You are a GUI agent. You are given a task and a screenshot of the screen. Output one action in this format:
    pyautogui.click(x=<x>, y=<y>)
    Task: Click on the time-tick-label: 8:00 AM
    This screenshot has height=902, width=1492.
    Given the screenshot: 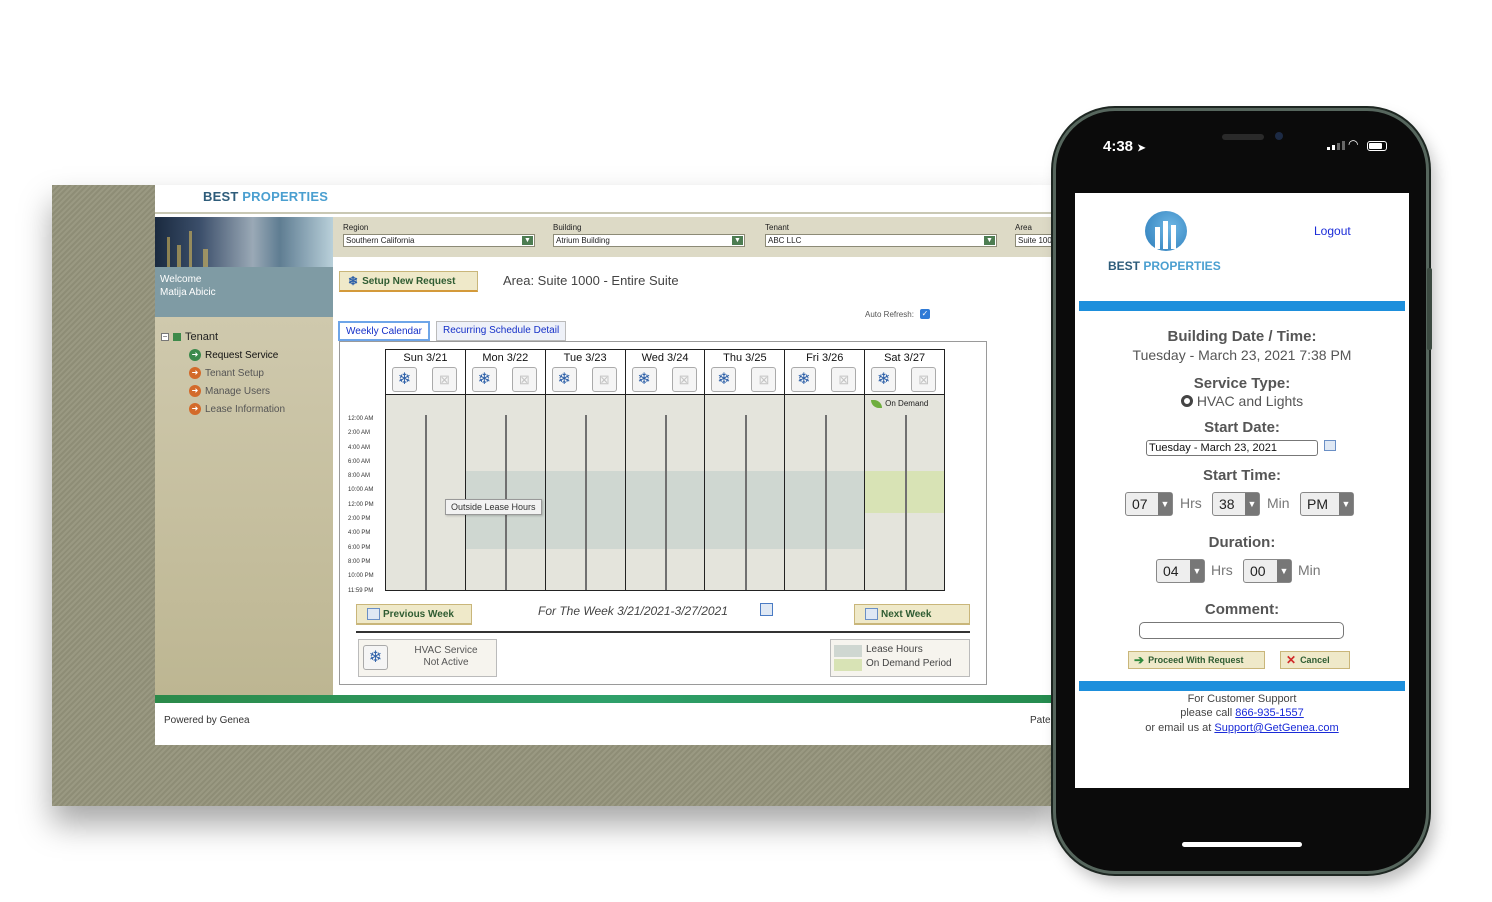 What is the action you would take?
    pyautogui.click(x=359, y=476)
    